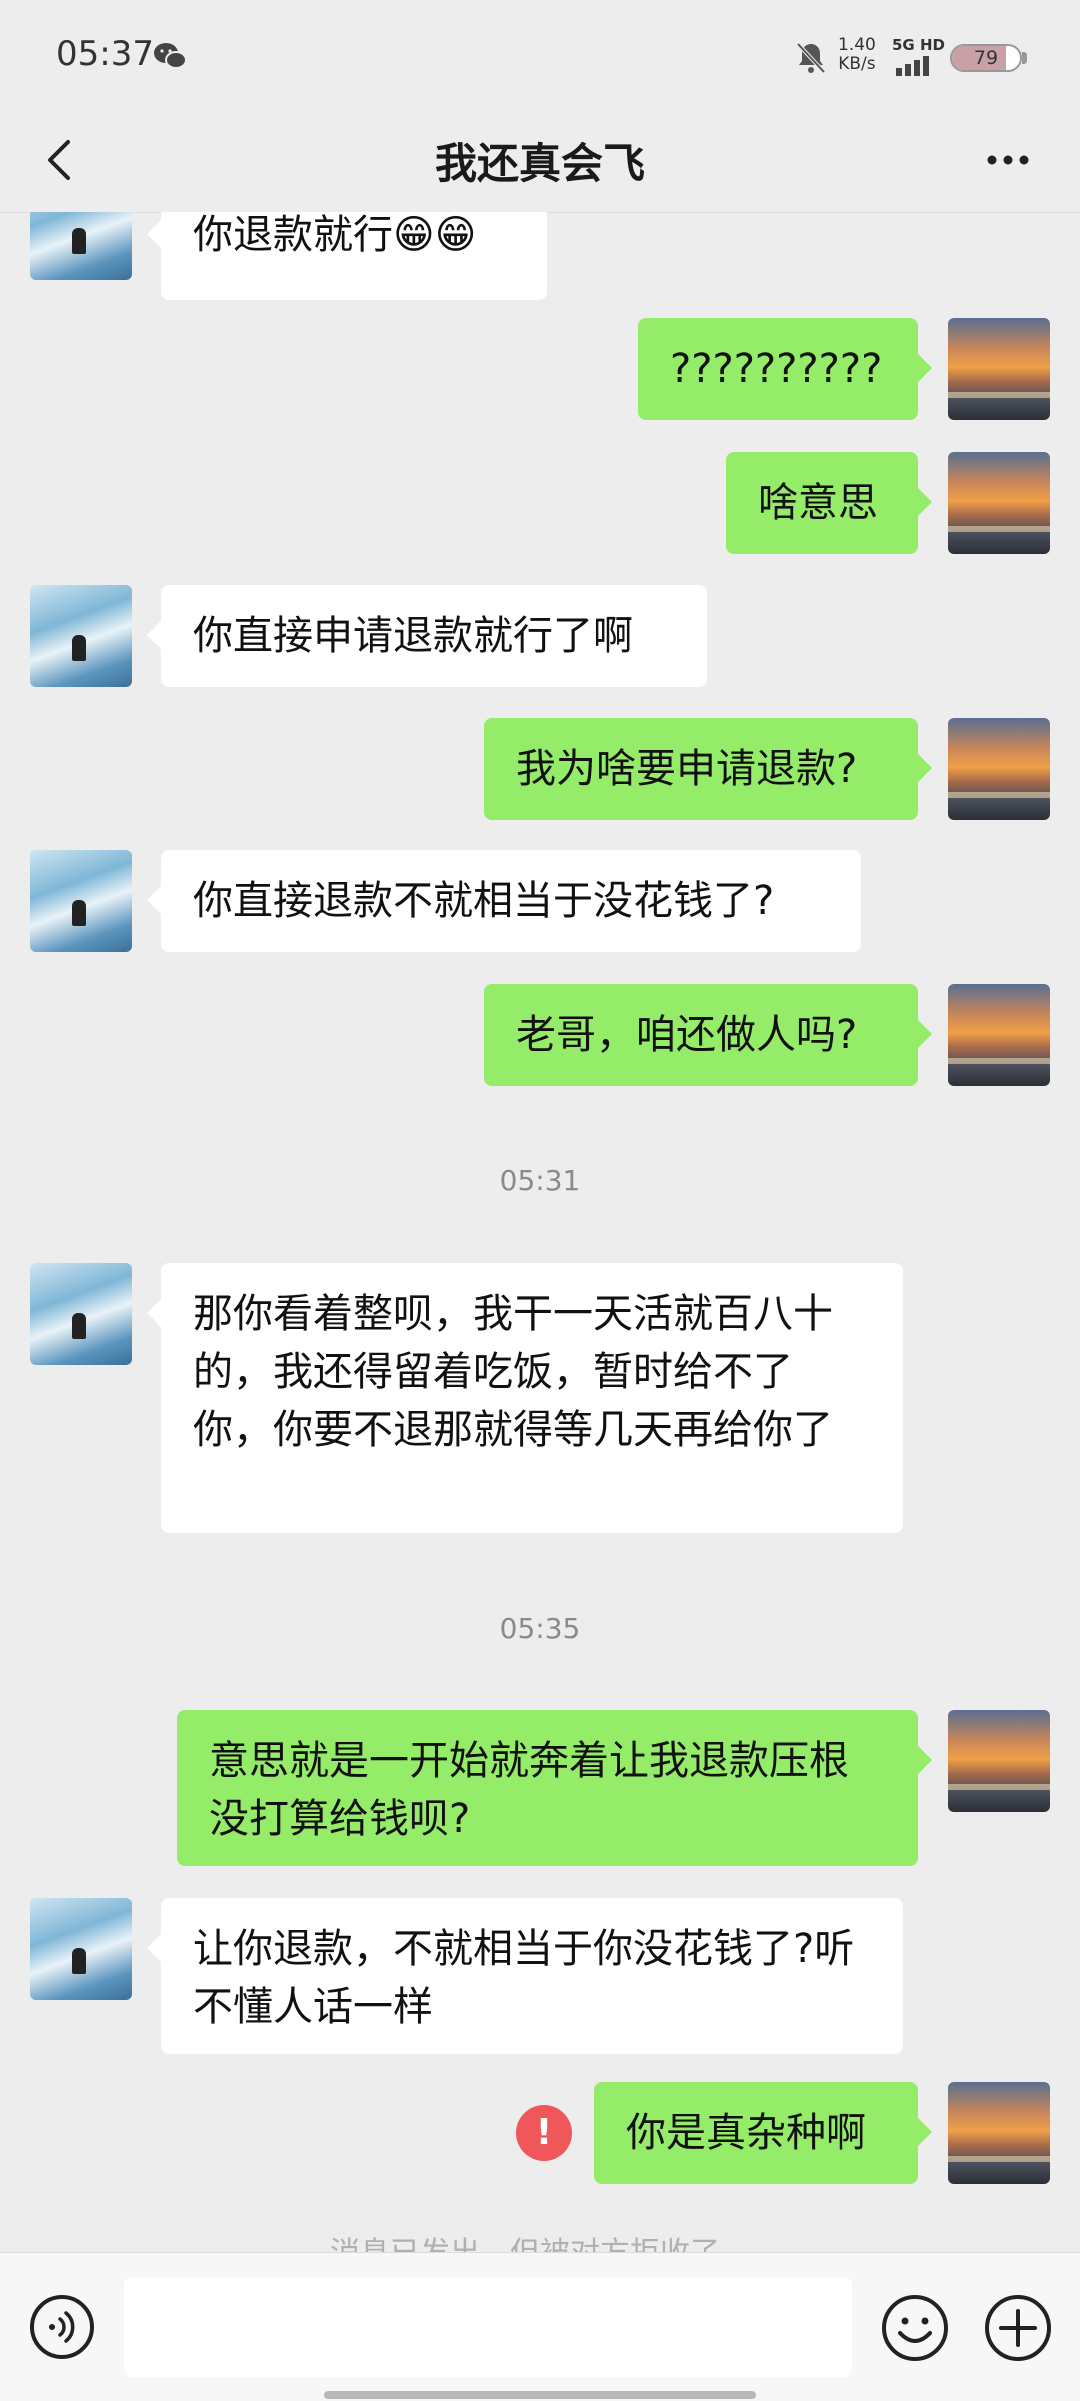  I want to click on message-text: 你直接申请退款就行了啊, so click(413, 636).